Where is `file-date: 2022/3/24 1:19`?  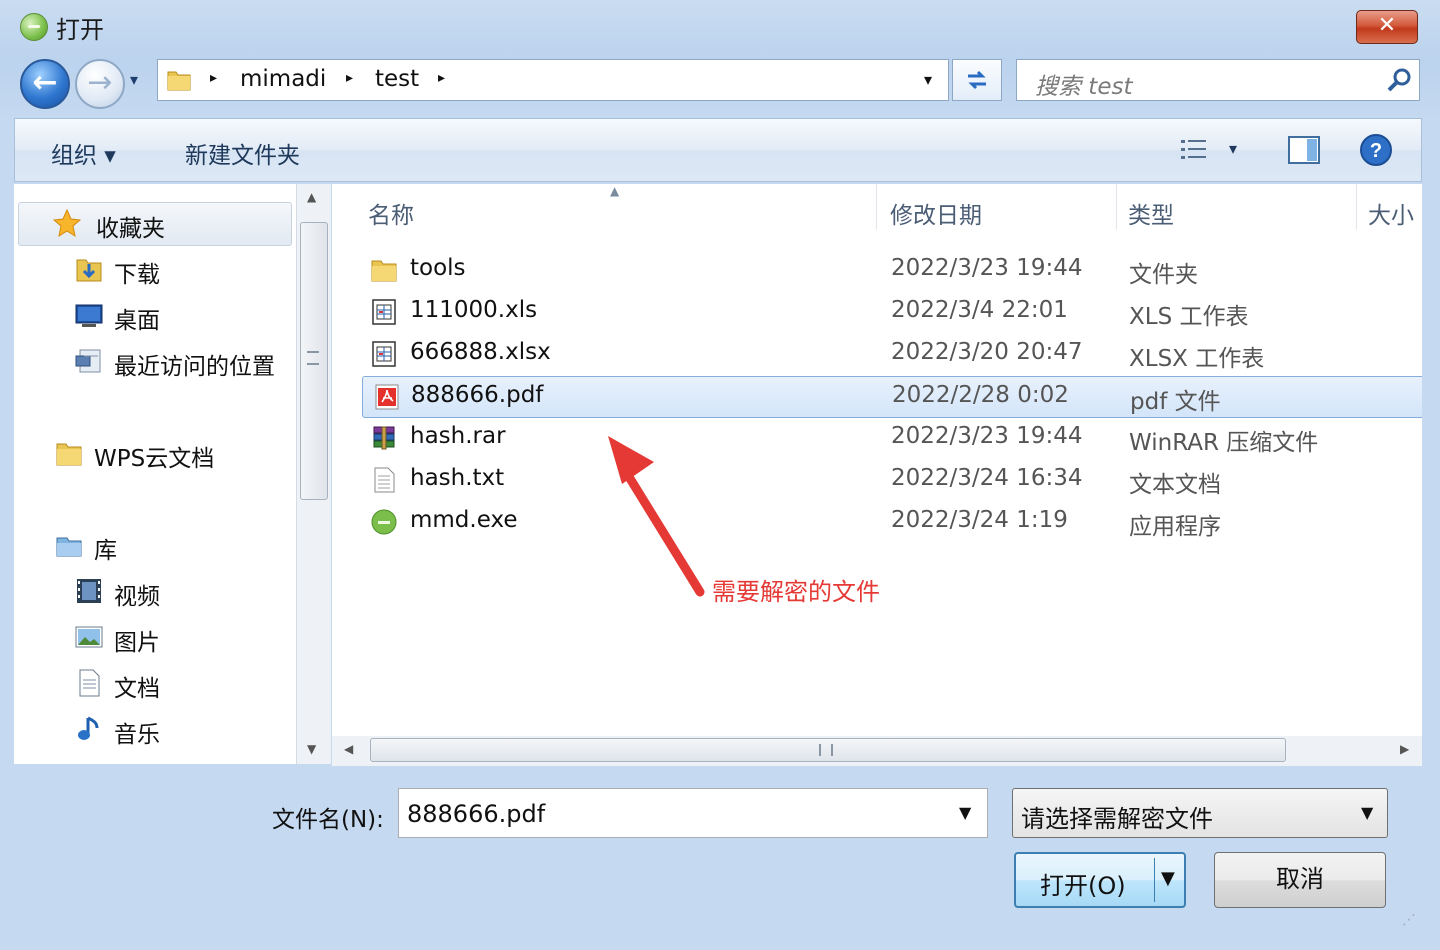
file-date: 2022/3/24 1:19 is located at coordinates (979, 520).